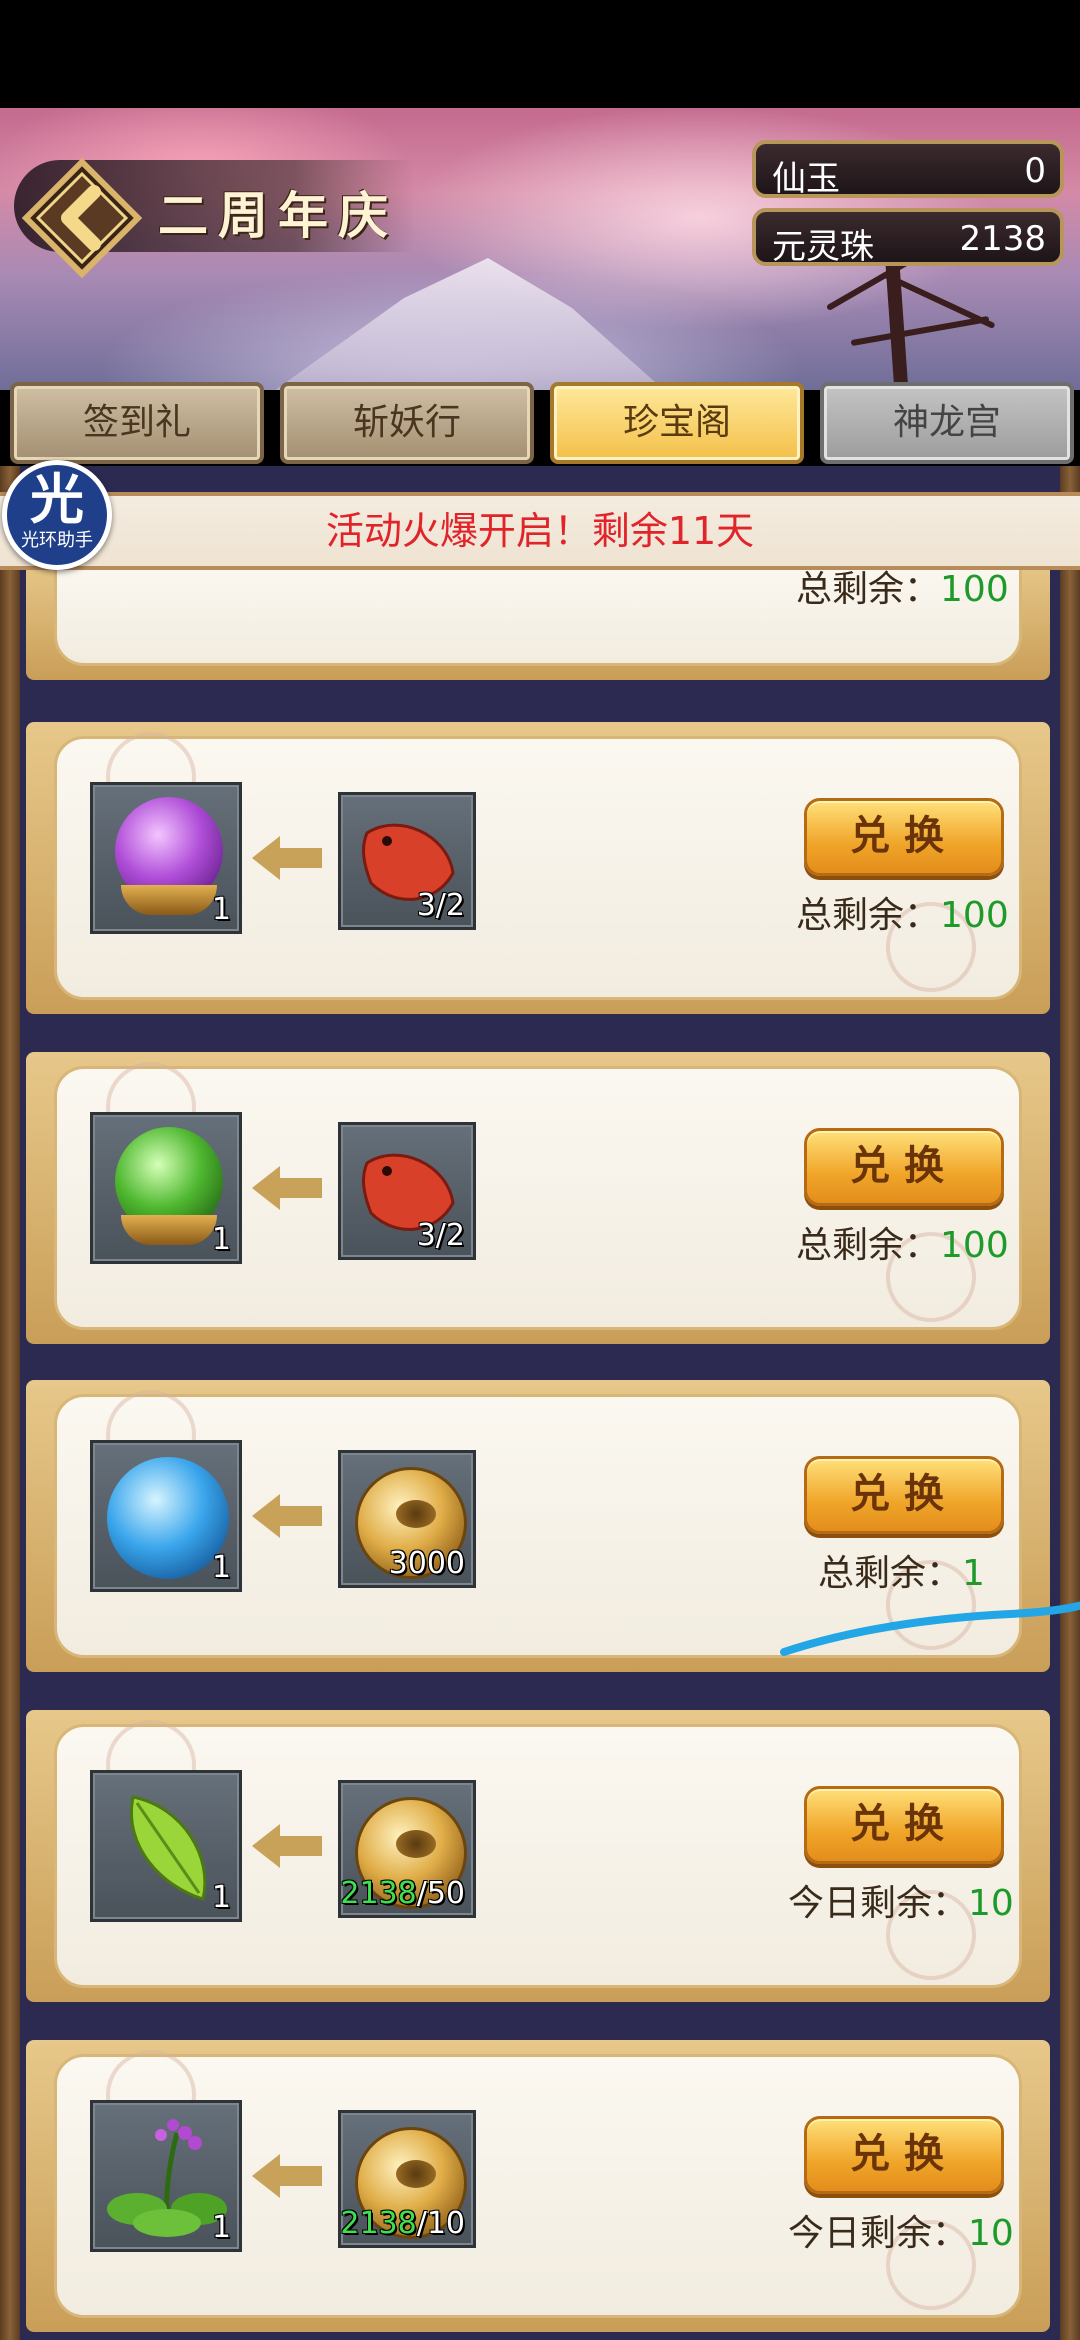 The image size is (1080, 2340). What do you see at coordinates (947, 423) in the screenshot?
I see `tab-dragon-palace: 神龙宫` at bounding box center [947, 423].